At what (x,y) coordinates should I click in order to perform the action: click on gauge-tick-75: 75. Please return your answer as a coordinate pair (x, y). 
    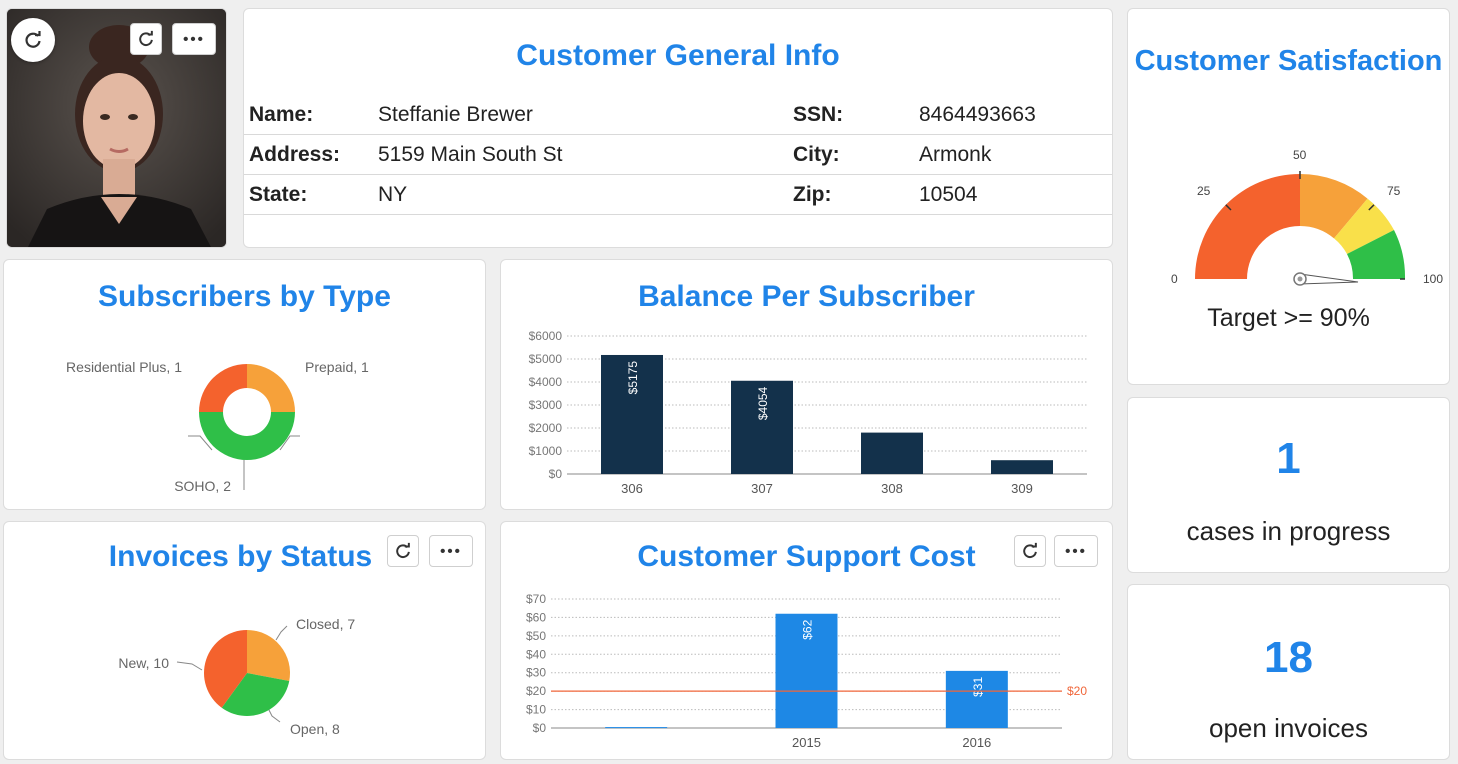
    Looking at the image, I should click on (1394, 191).